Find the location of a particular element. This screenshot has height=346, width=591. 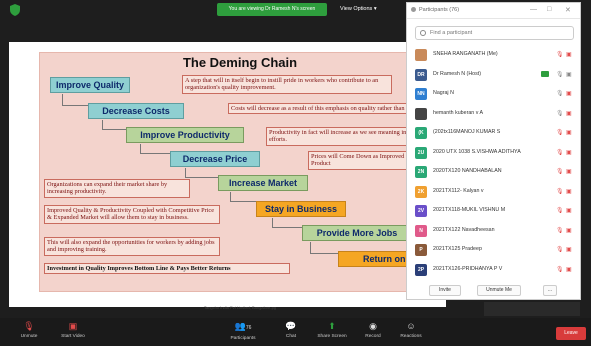

reactions-button: ☺ Reactions is located at coordinates (411, 329).